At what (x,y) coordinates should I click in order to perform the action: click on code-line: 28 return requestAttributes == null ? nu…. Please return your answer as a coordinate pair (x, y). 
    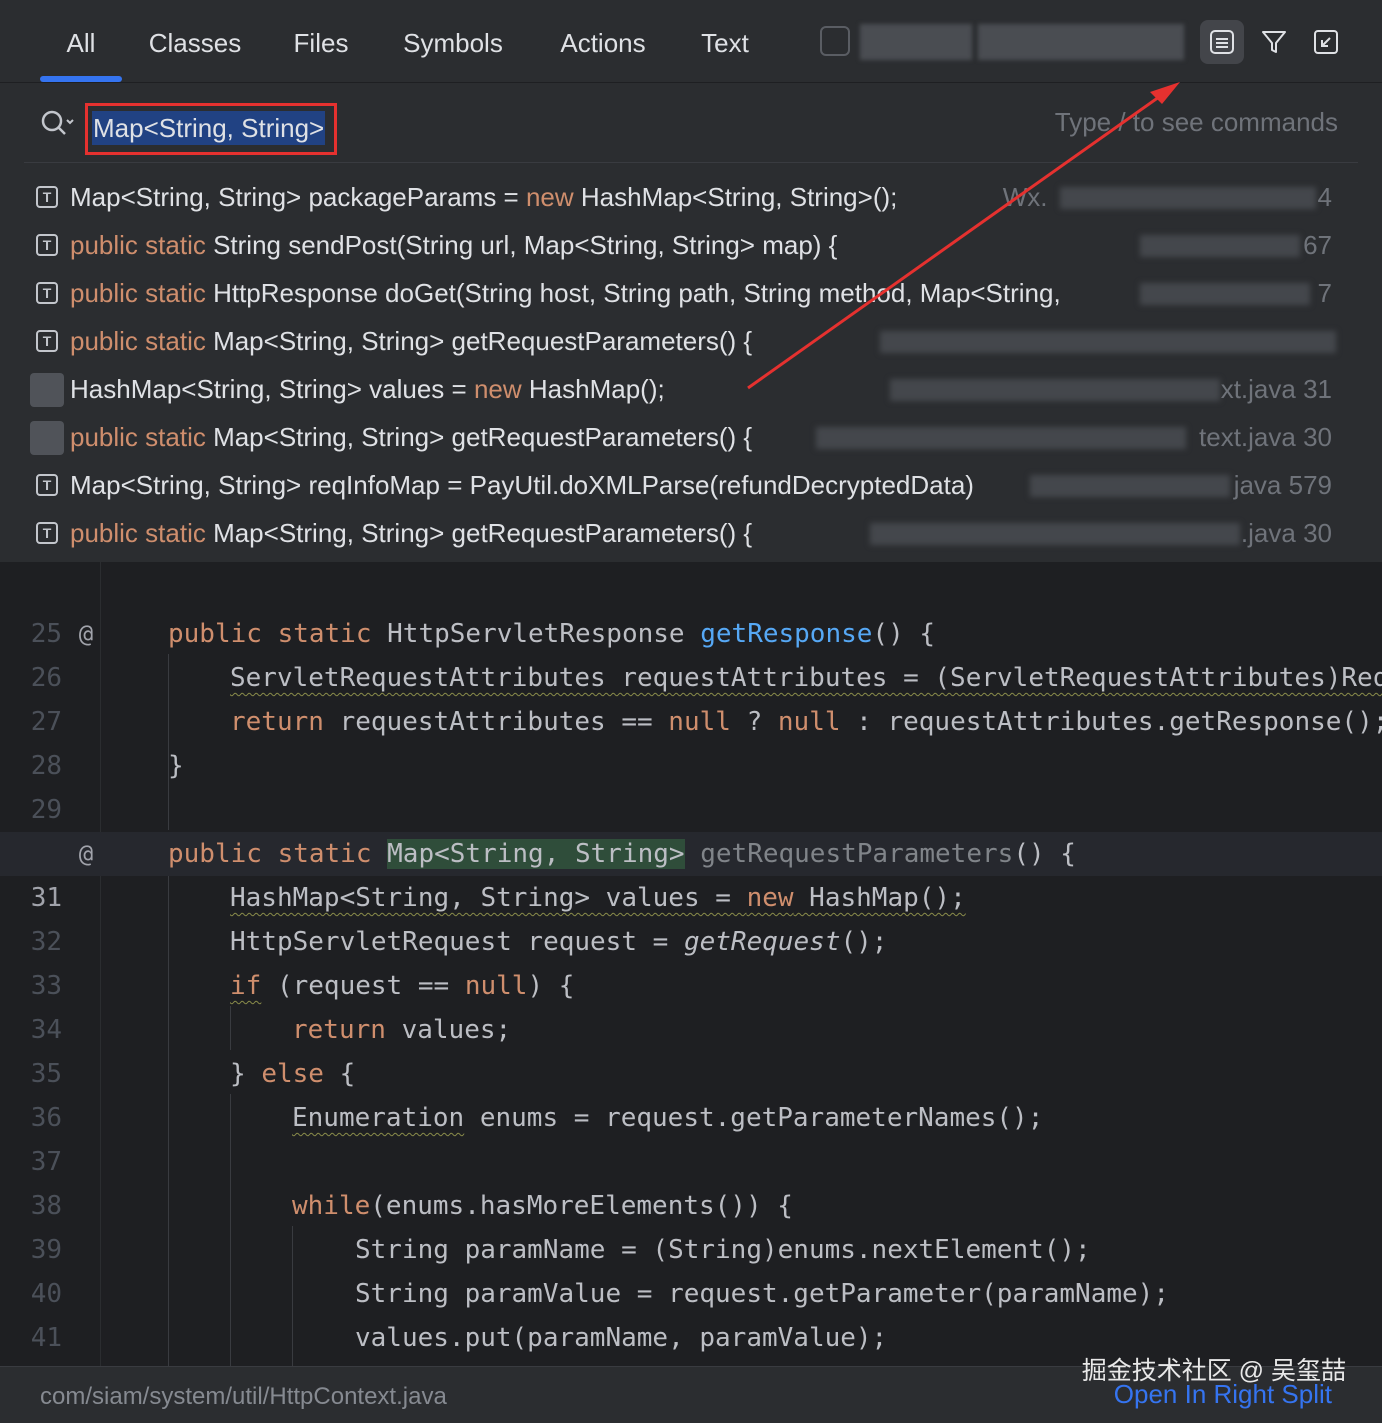
    Looking at the image, I should click on (691, 740).